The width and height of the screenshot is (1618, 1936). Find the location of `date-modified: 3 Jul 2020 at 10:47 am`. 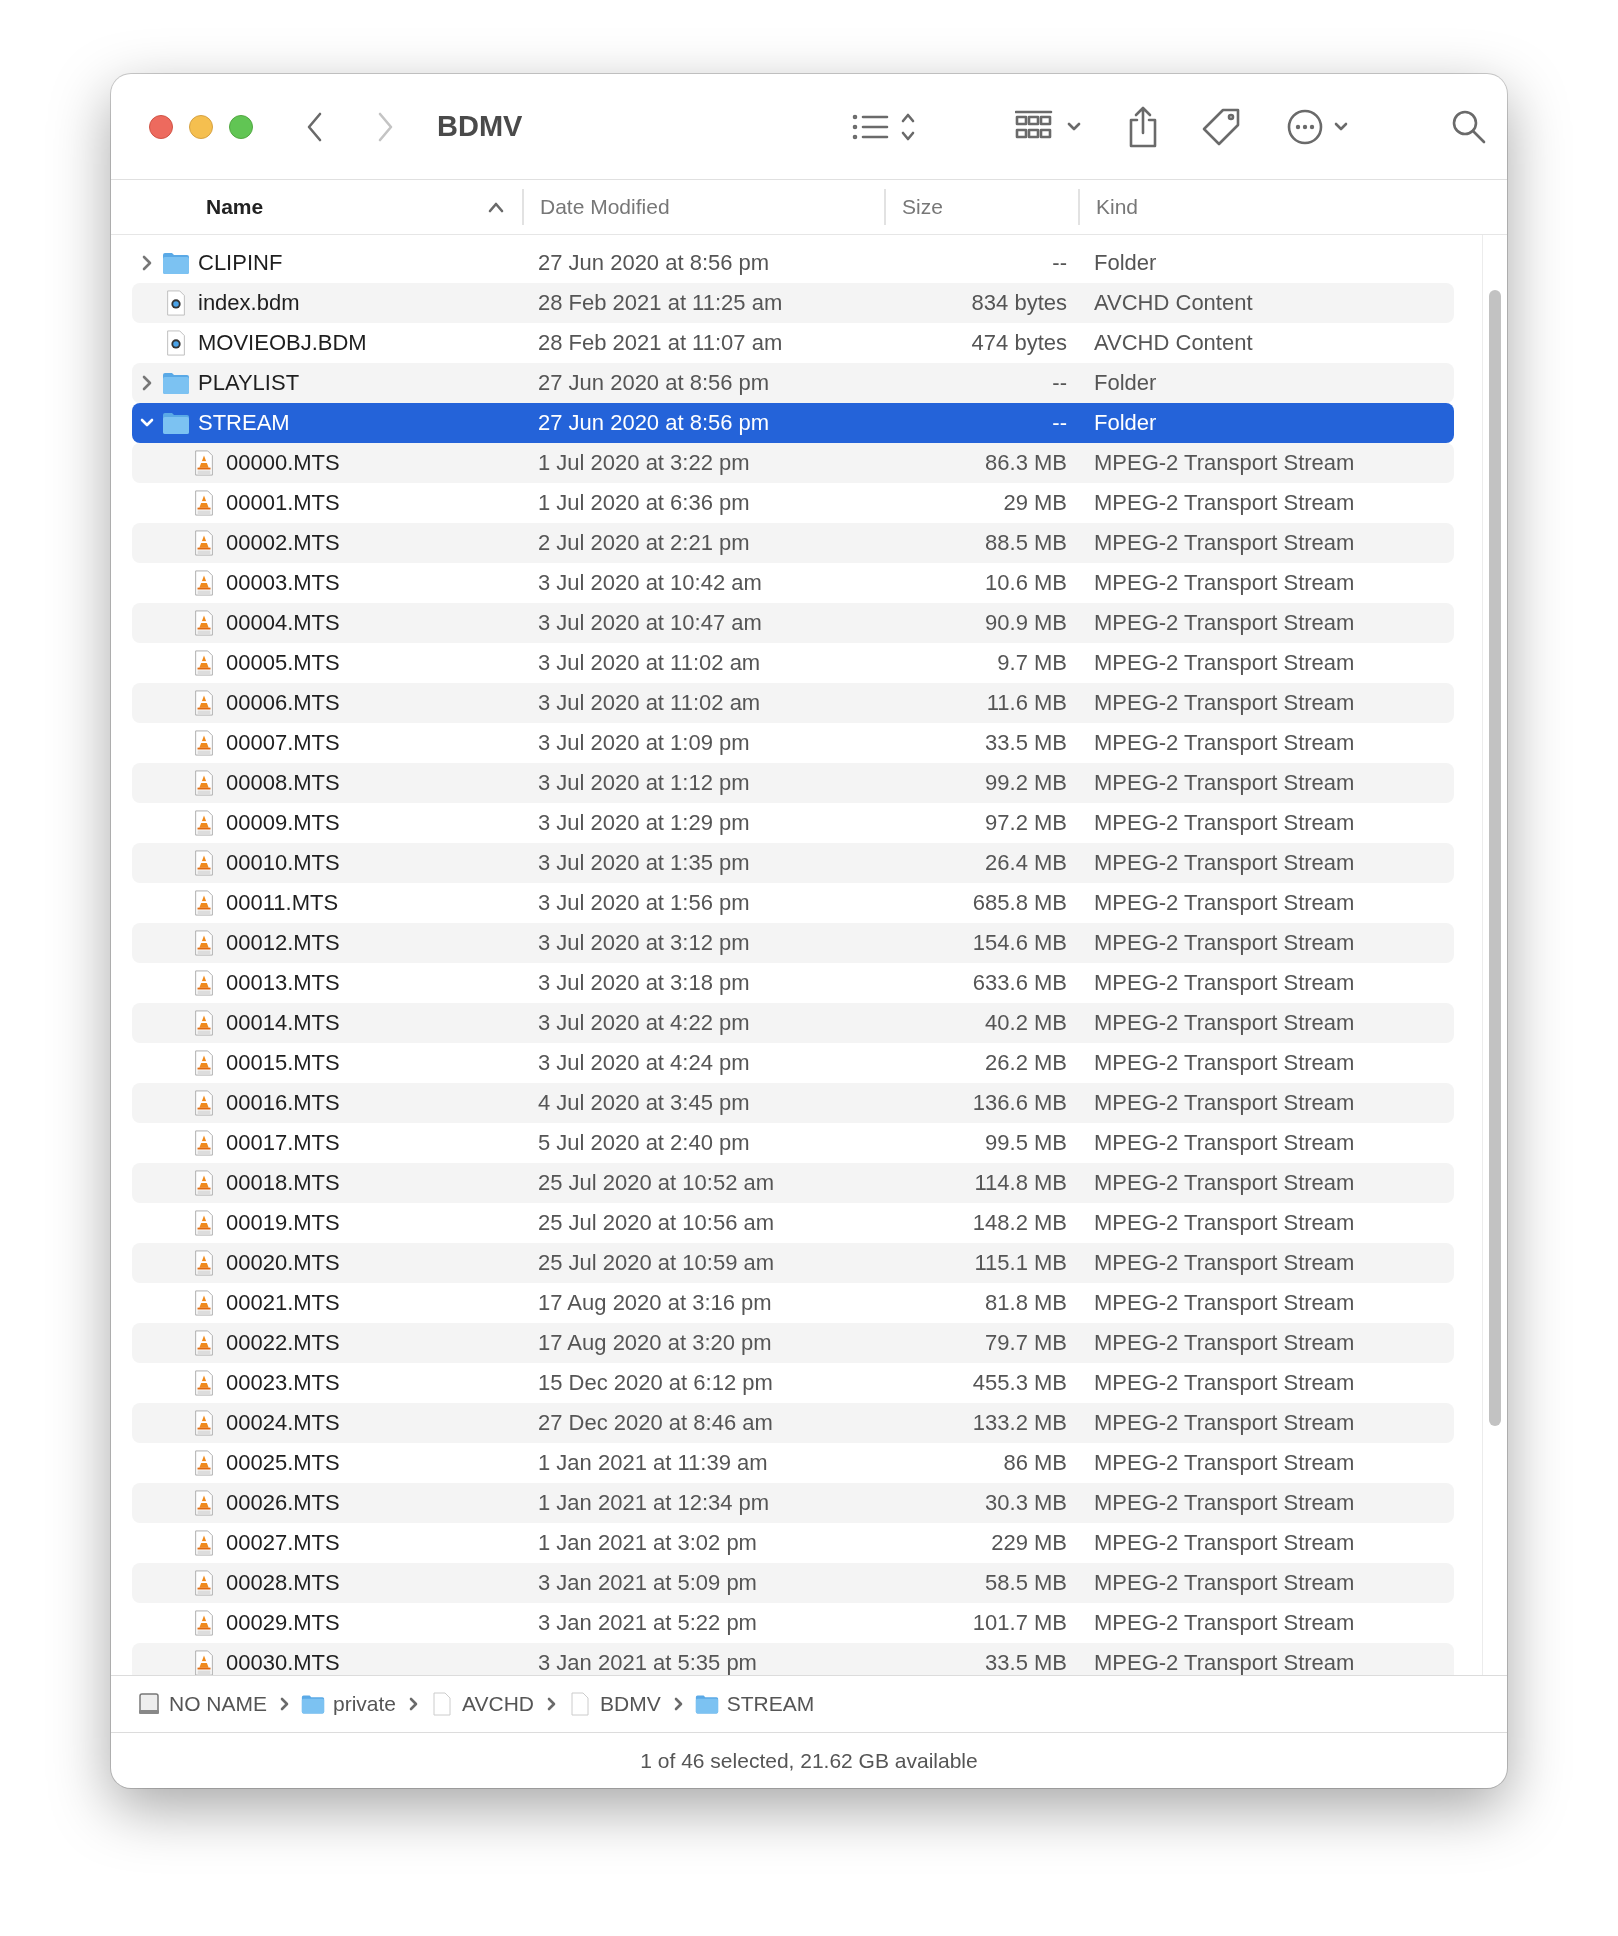

date-modified: 3 Jul 2020 at 10:47 am is located at coordinates (650, 623).